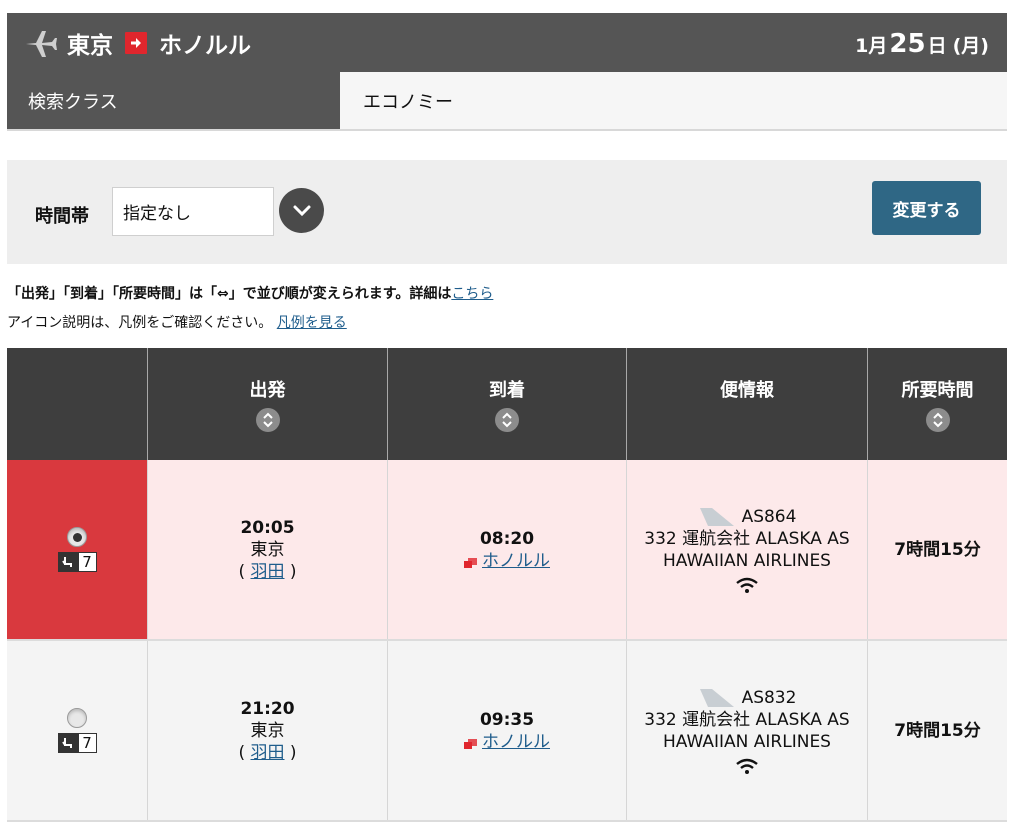 The image size is (1024, 839). What do you see at coordinates (205, 45) in the screenshot?
I see `destination-city: ホノルル` at bounding box center [205, 45].